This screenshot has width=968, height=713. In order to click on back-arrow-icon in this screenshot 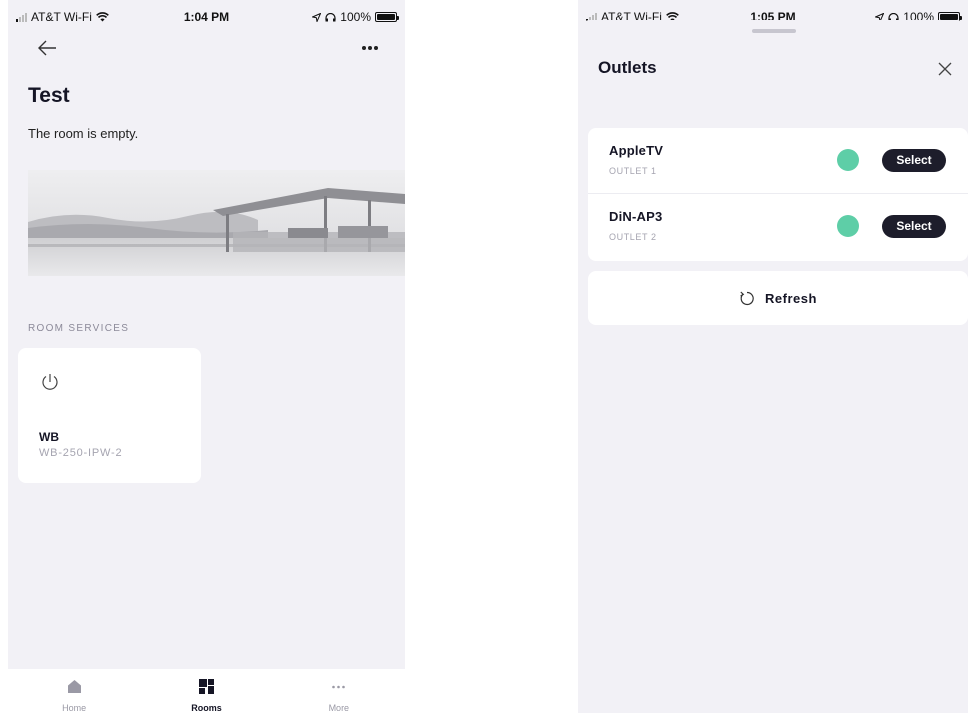, I will do `click(47, 48)`.